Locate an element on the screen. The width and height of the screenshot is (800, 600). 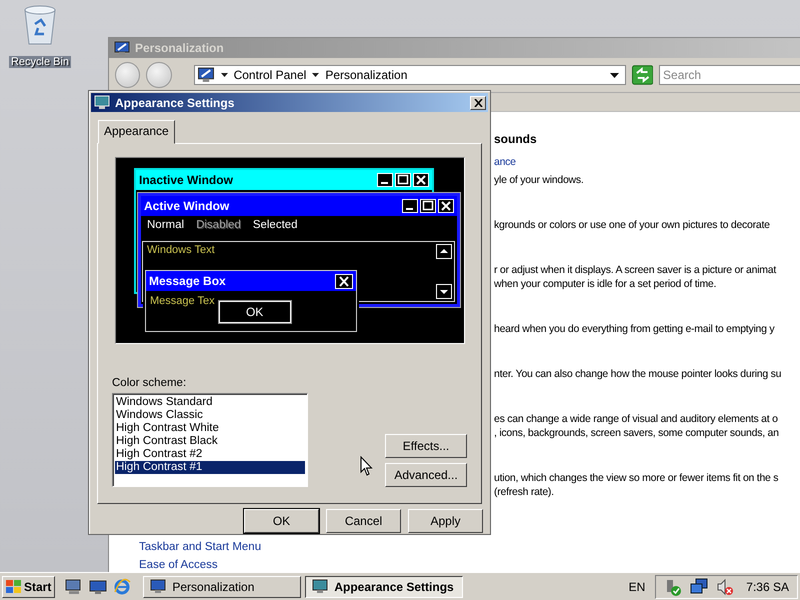
description-text: r or adjust when it displays. A screen saver is a picture or animat is located at coordinates (636, 270).